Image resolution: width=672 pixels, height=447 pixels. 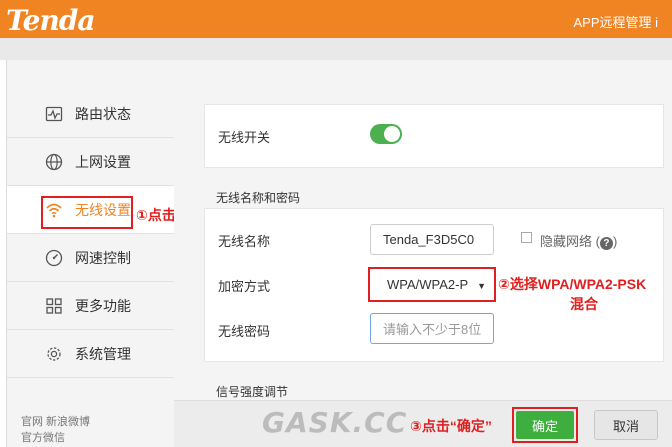 What do you see at coordinates (258, 198) in the screenshot?
I see `ssid-password-section-title: 无线名称和密码` at bounding box center [258, 198].